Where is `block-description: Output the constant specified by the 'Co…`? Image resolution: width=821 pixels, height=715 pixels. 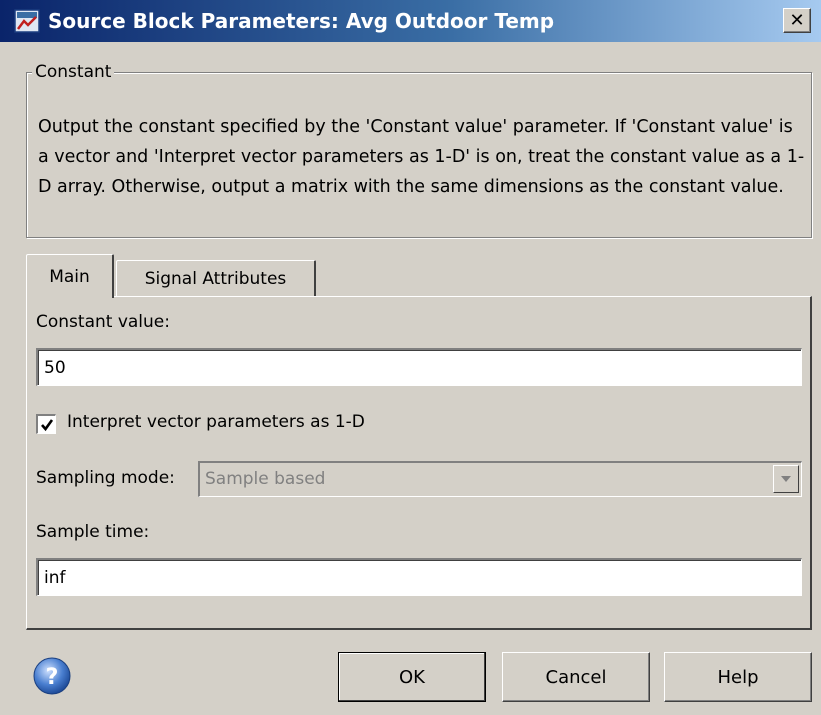
block-description: Output the constant specified by the 'Co… is located at coordinates (421, 157).